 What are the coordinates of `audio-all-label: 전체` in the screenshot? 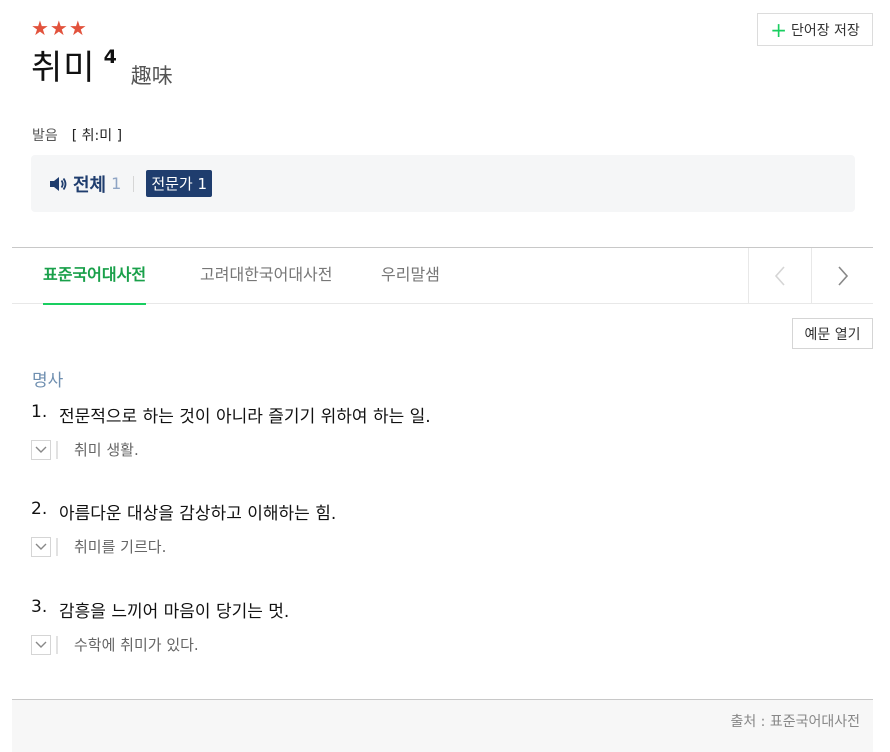 It's located at (89, 184).